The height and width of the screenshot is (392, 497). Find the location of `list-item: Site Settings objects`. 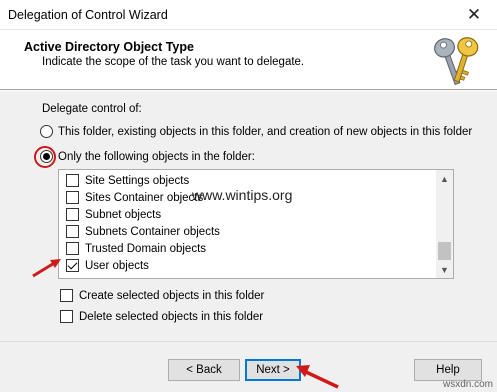

list-item: Site Settings objects is located at coordinates (127, 180).